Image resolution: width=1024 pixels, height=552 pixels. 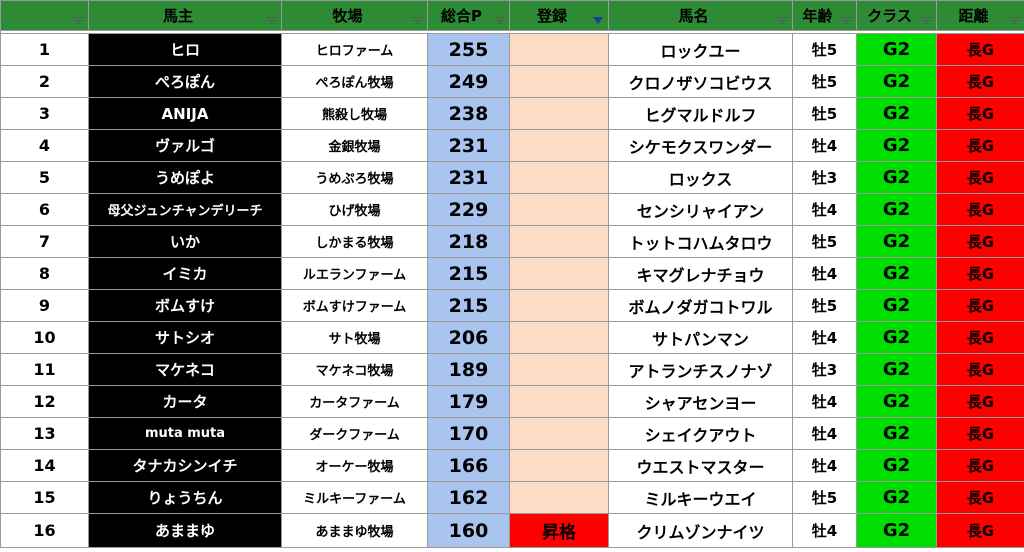 I want to click on points-cell: 189, so click(x=468, y=369).